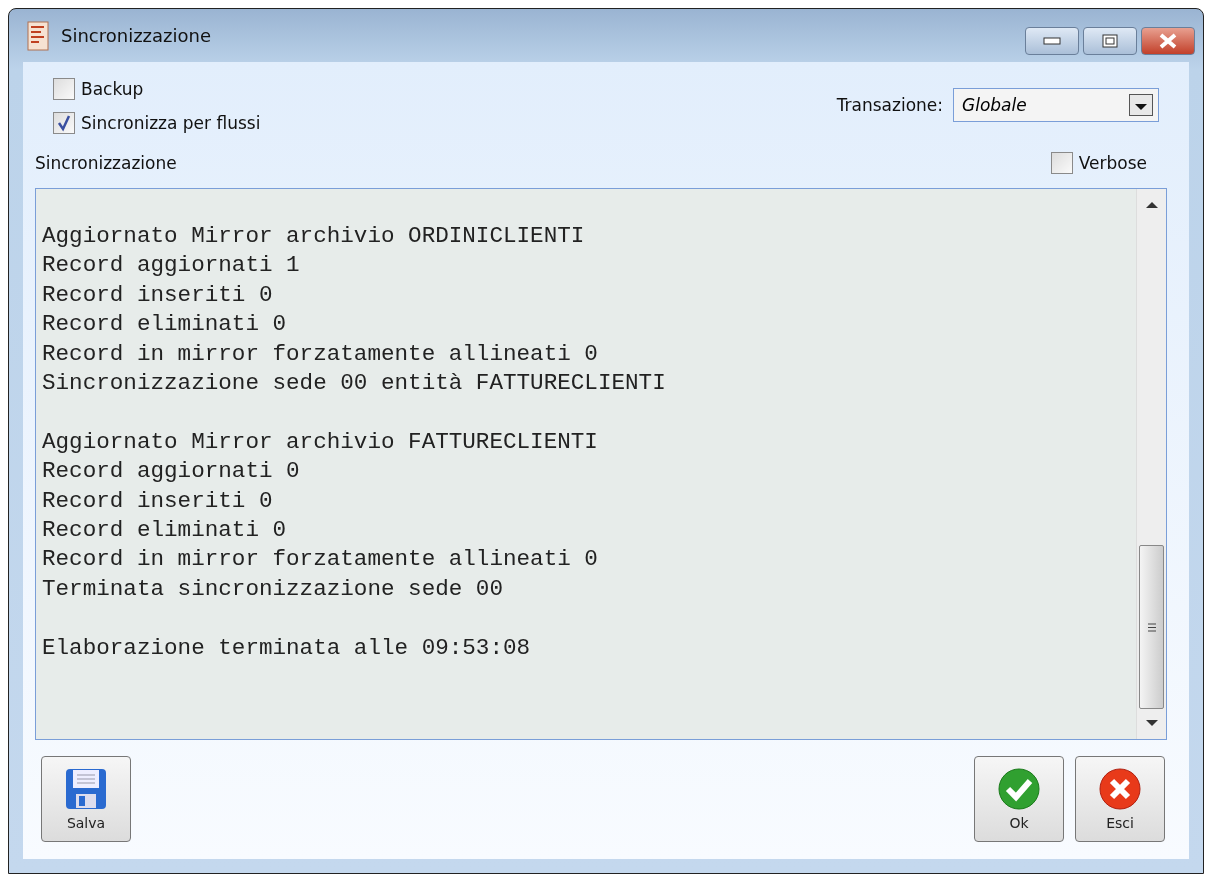 The height and width of the screenshot is (877, 1212). Describe the element at coordinates (106, 163) in the screenshot. I see `log-label: Sincronizzazione` at that location.